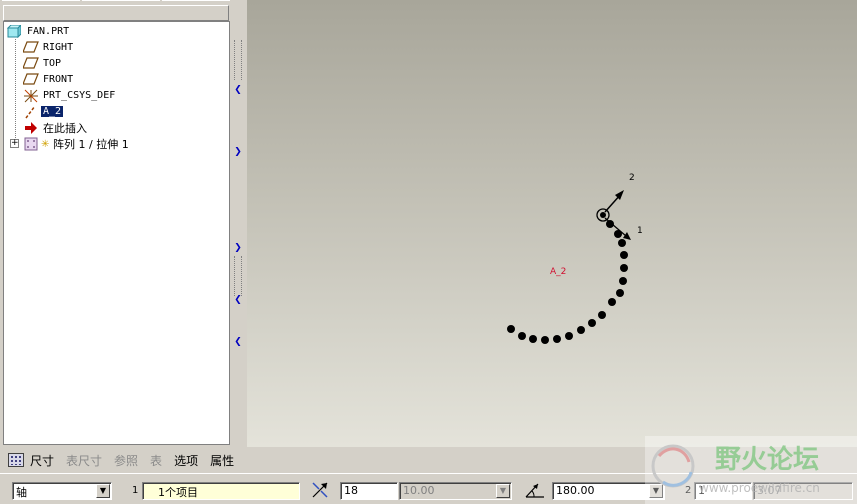 The height and width of the screenshot is (504, 857). What do you see at coordinates (14, 31) in the screenshot?
I see `part-icon` at bounding box center [14, 31].